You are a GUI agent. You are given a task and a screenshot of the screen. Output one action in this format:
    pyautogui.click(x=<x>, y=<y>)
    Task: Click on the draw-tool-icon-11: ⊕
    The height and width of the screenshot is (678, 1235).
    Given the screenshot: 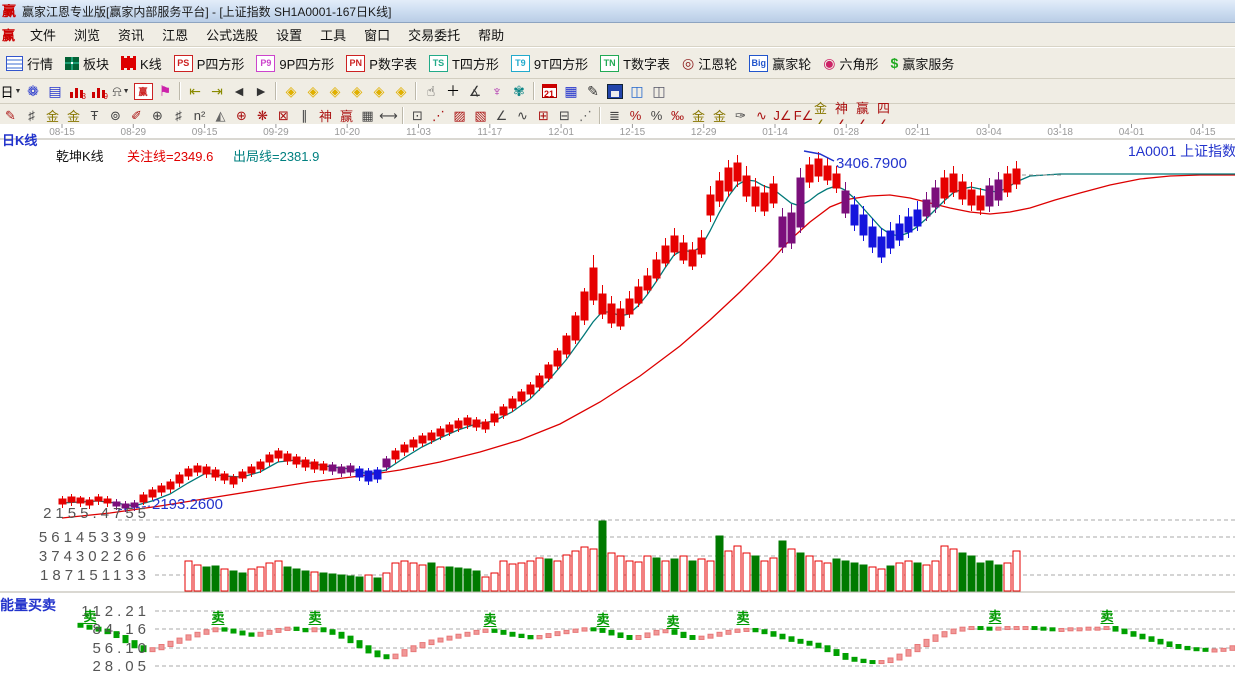 What is the action you would take?
    pyautogui.click(x=241, y=116)
    